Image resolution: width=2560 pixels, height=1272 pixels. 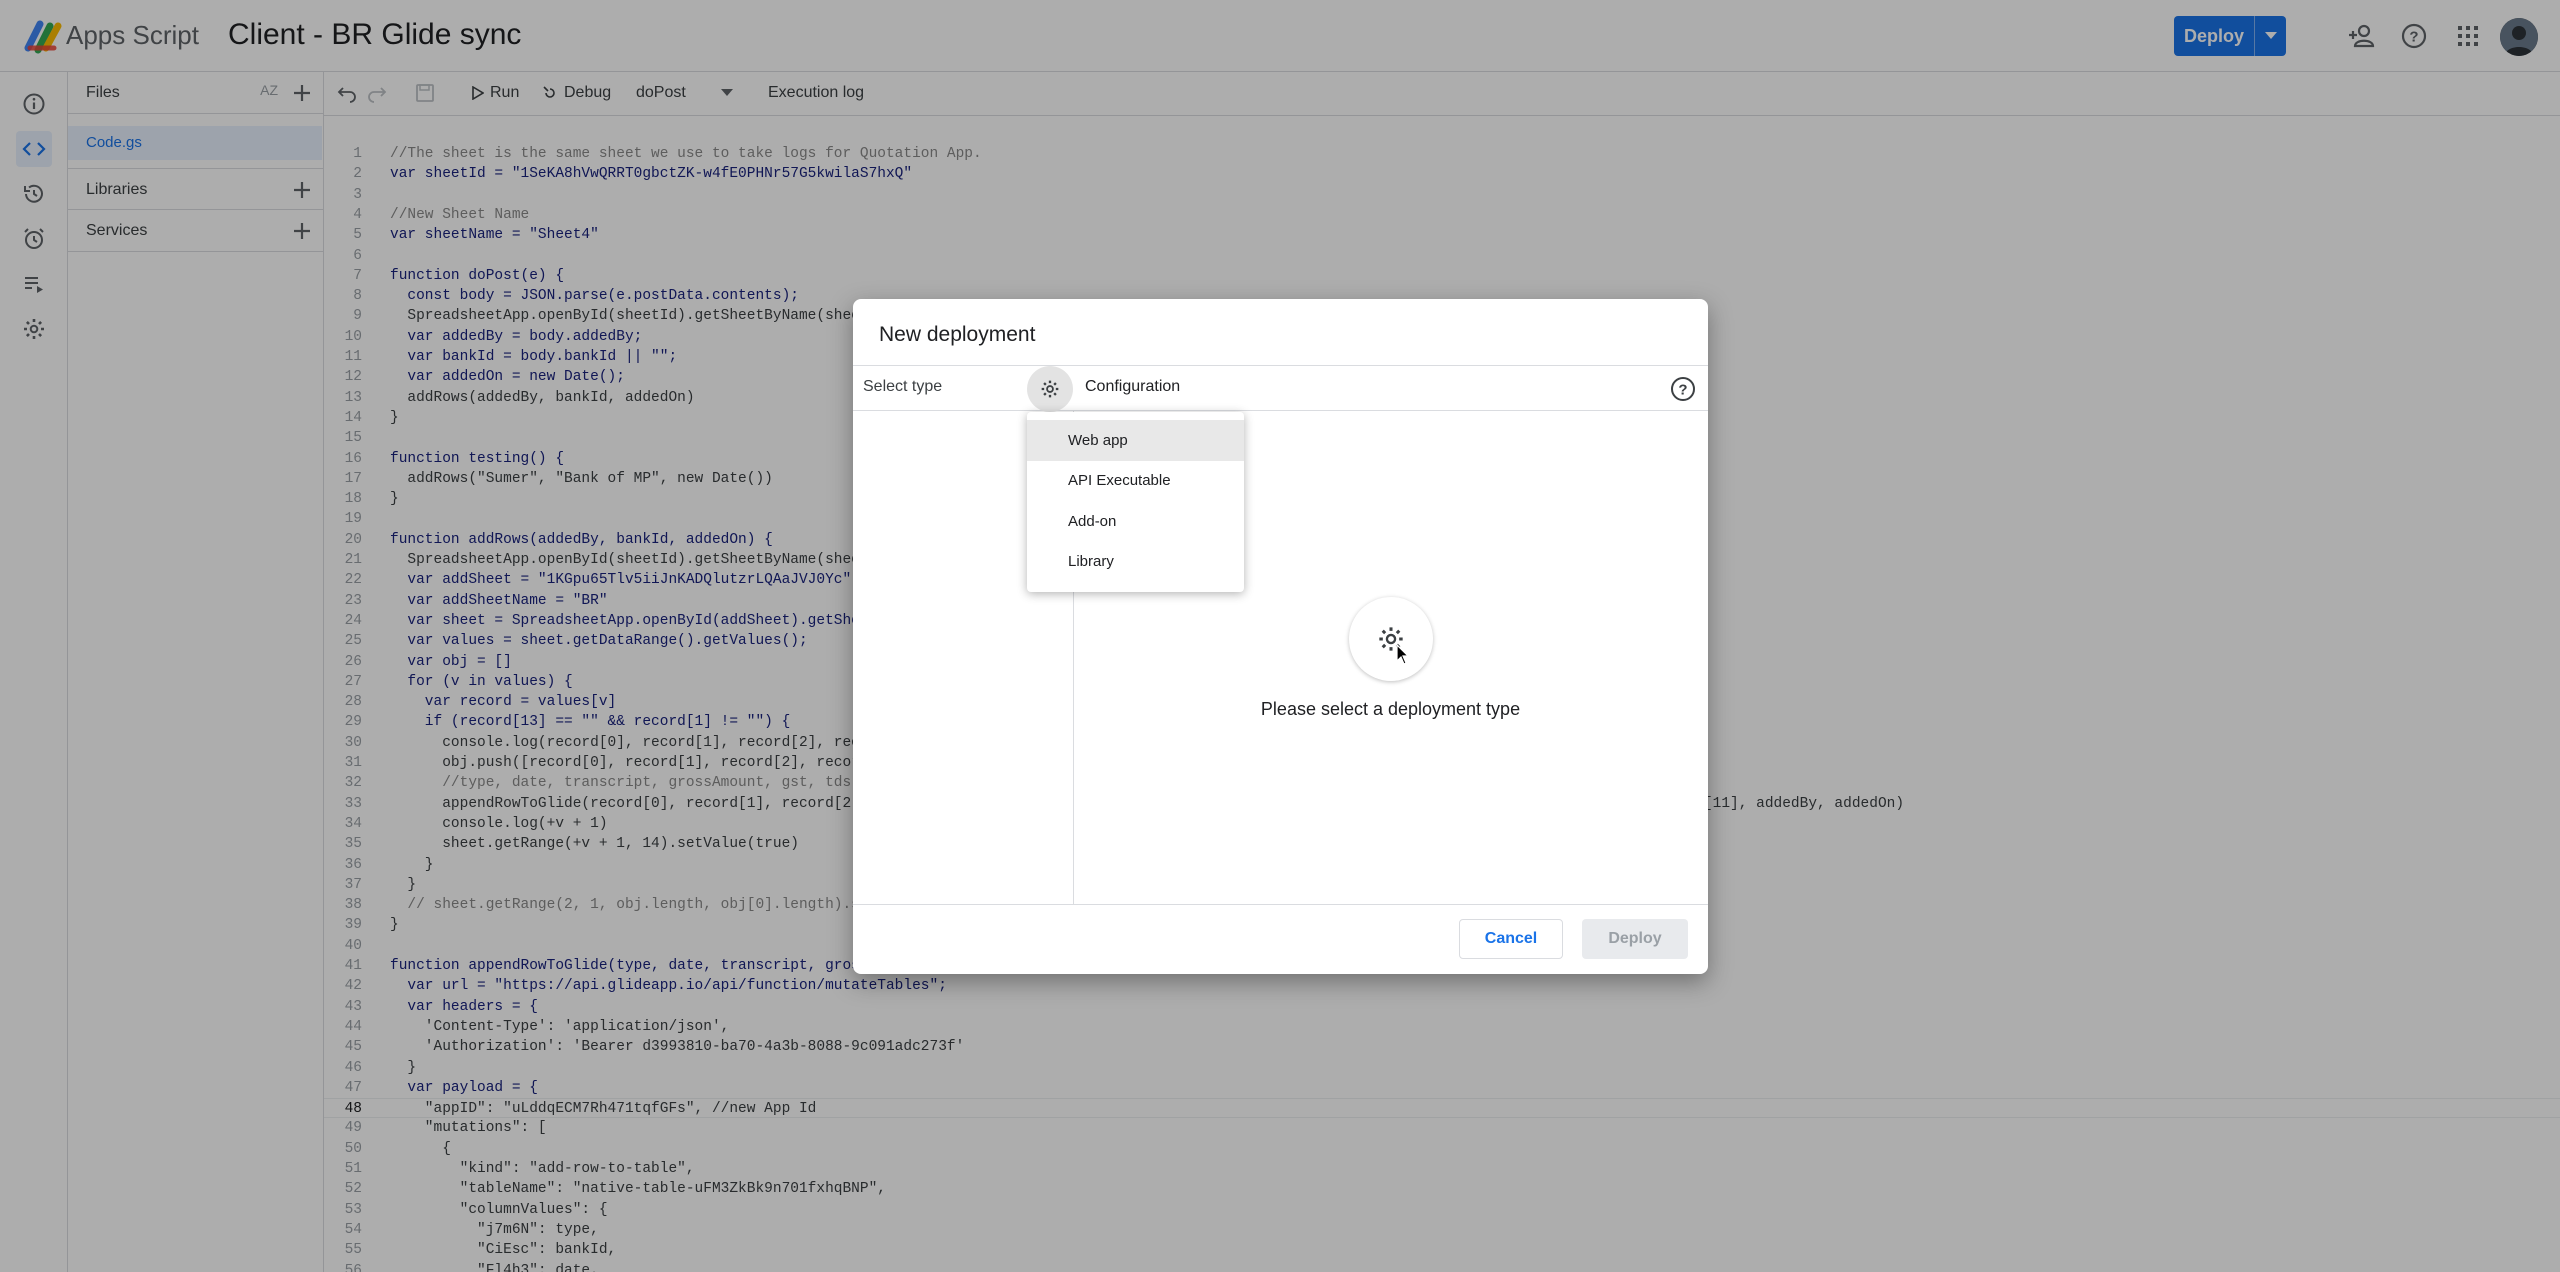 What do you see at coordinates (1135, 440) in the screenshot?
I see `menu-item-web-app: Web app` at bounding box center [1135, 440].